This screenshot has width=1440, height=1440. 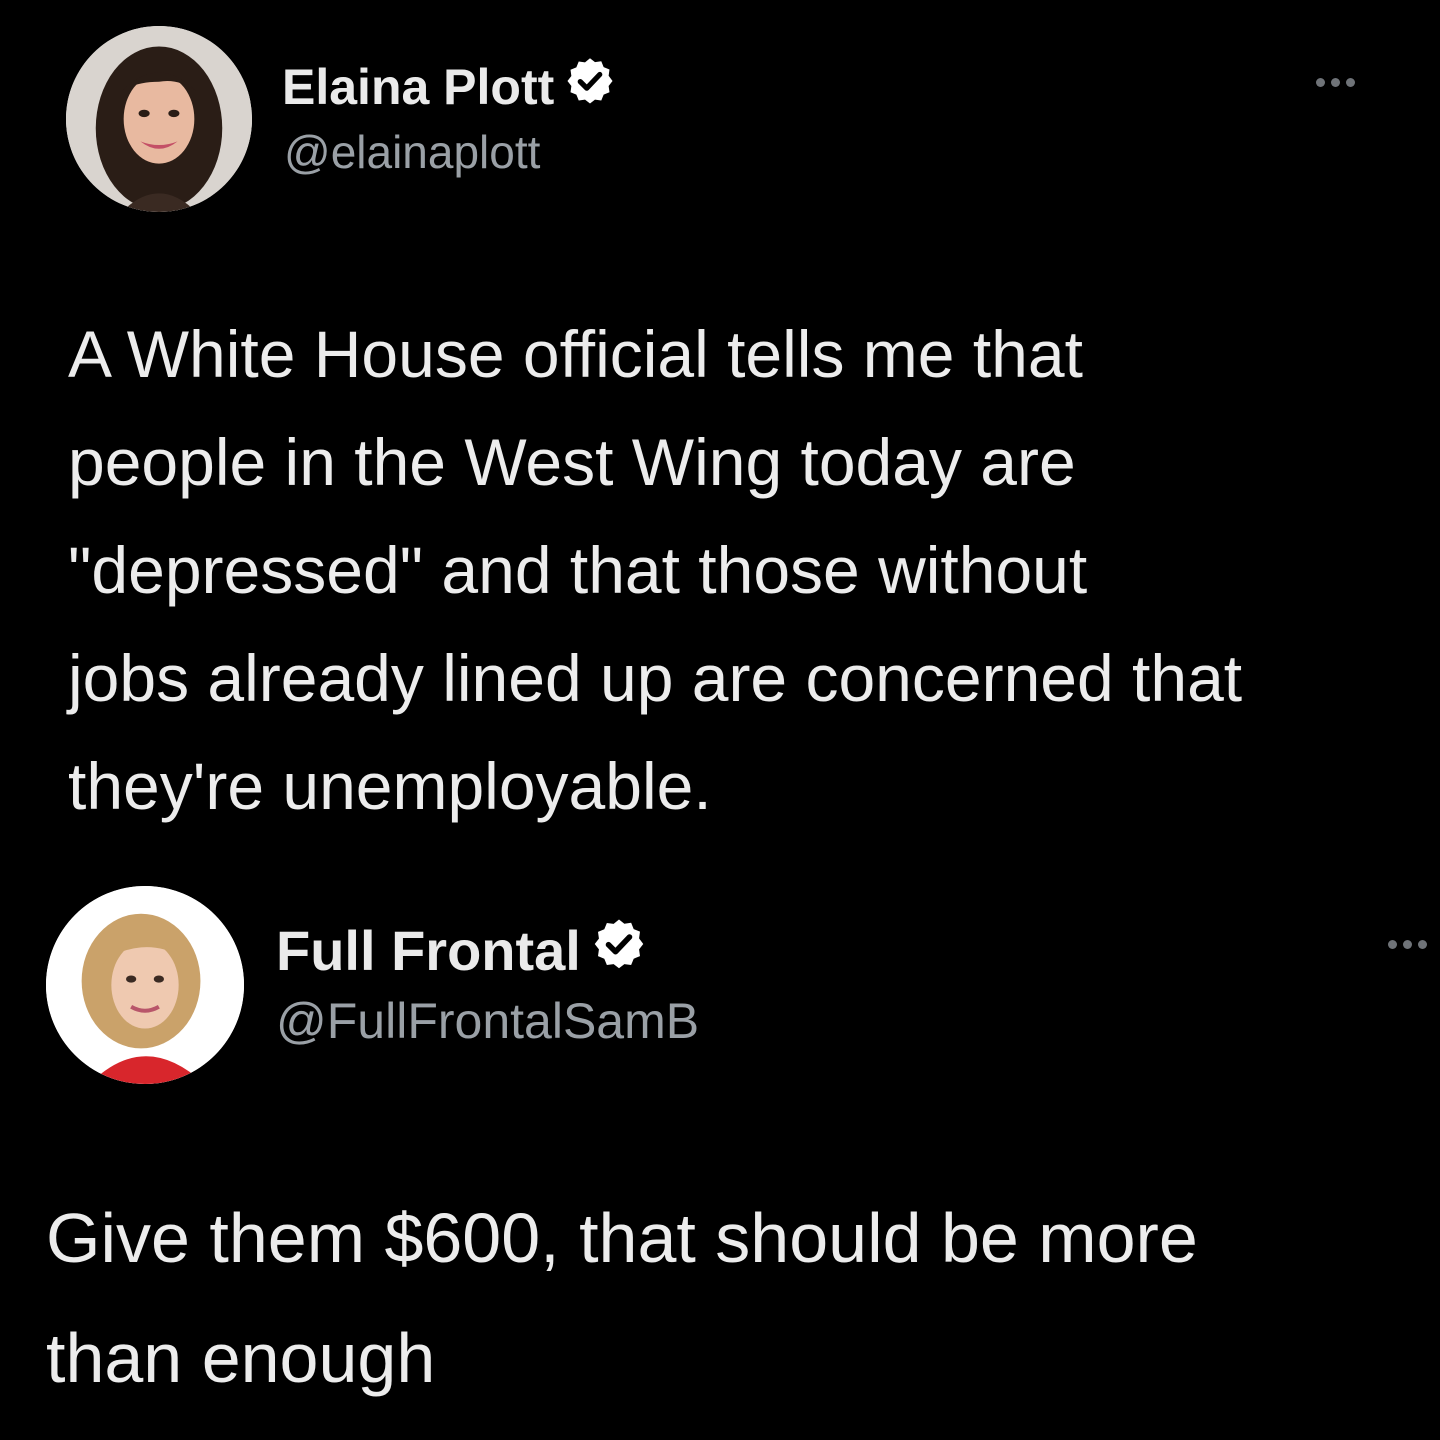 I want to click on display-name-text: Elaina Plott, so click(x=418, y=87).